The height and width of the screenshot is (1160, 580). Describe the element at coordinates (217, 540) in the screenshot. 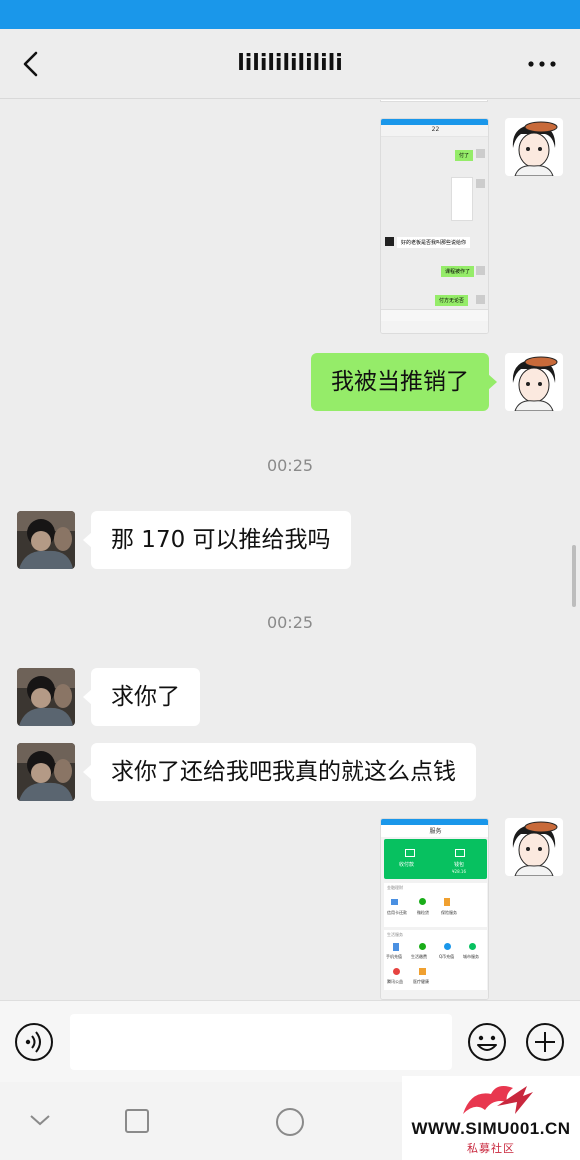

I see `contact-message-bubble: 那 170 可以推给我吗` at that location.